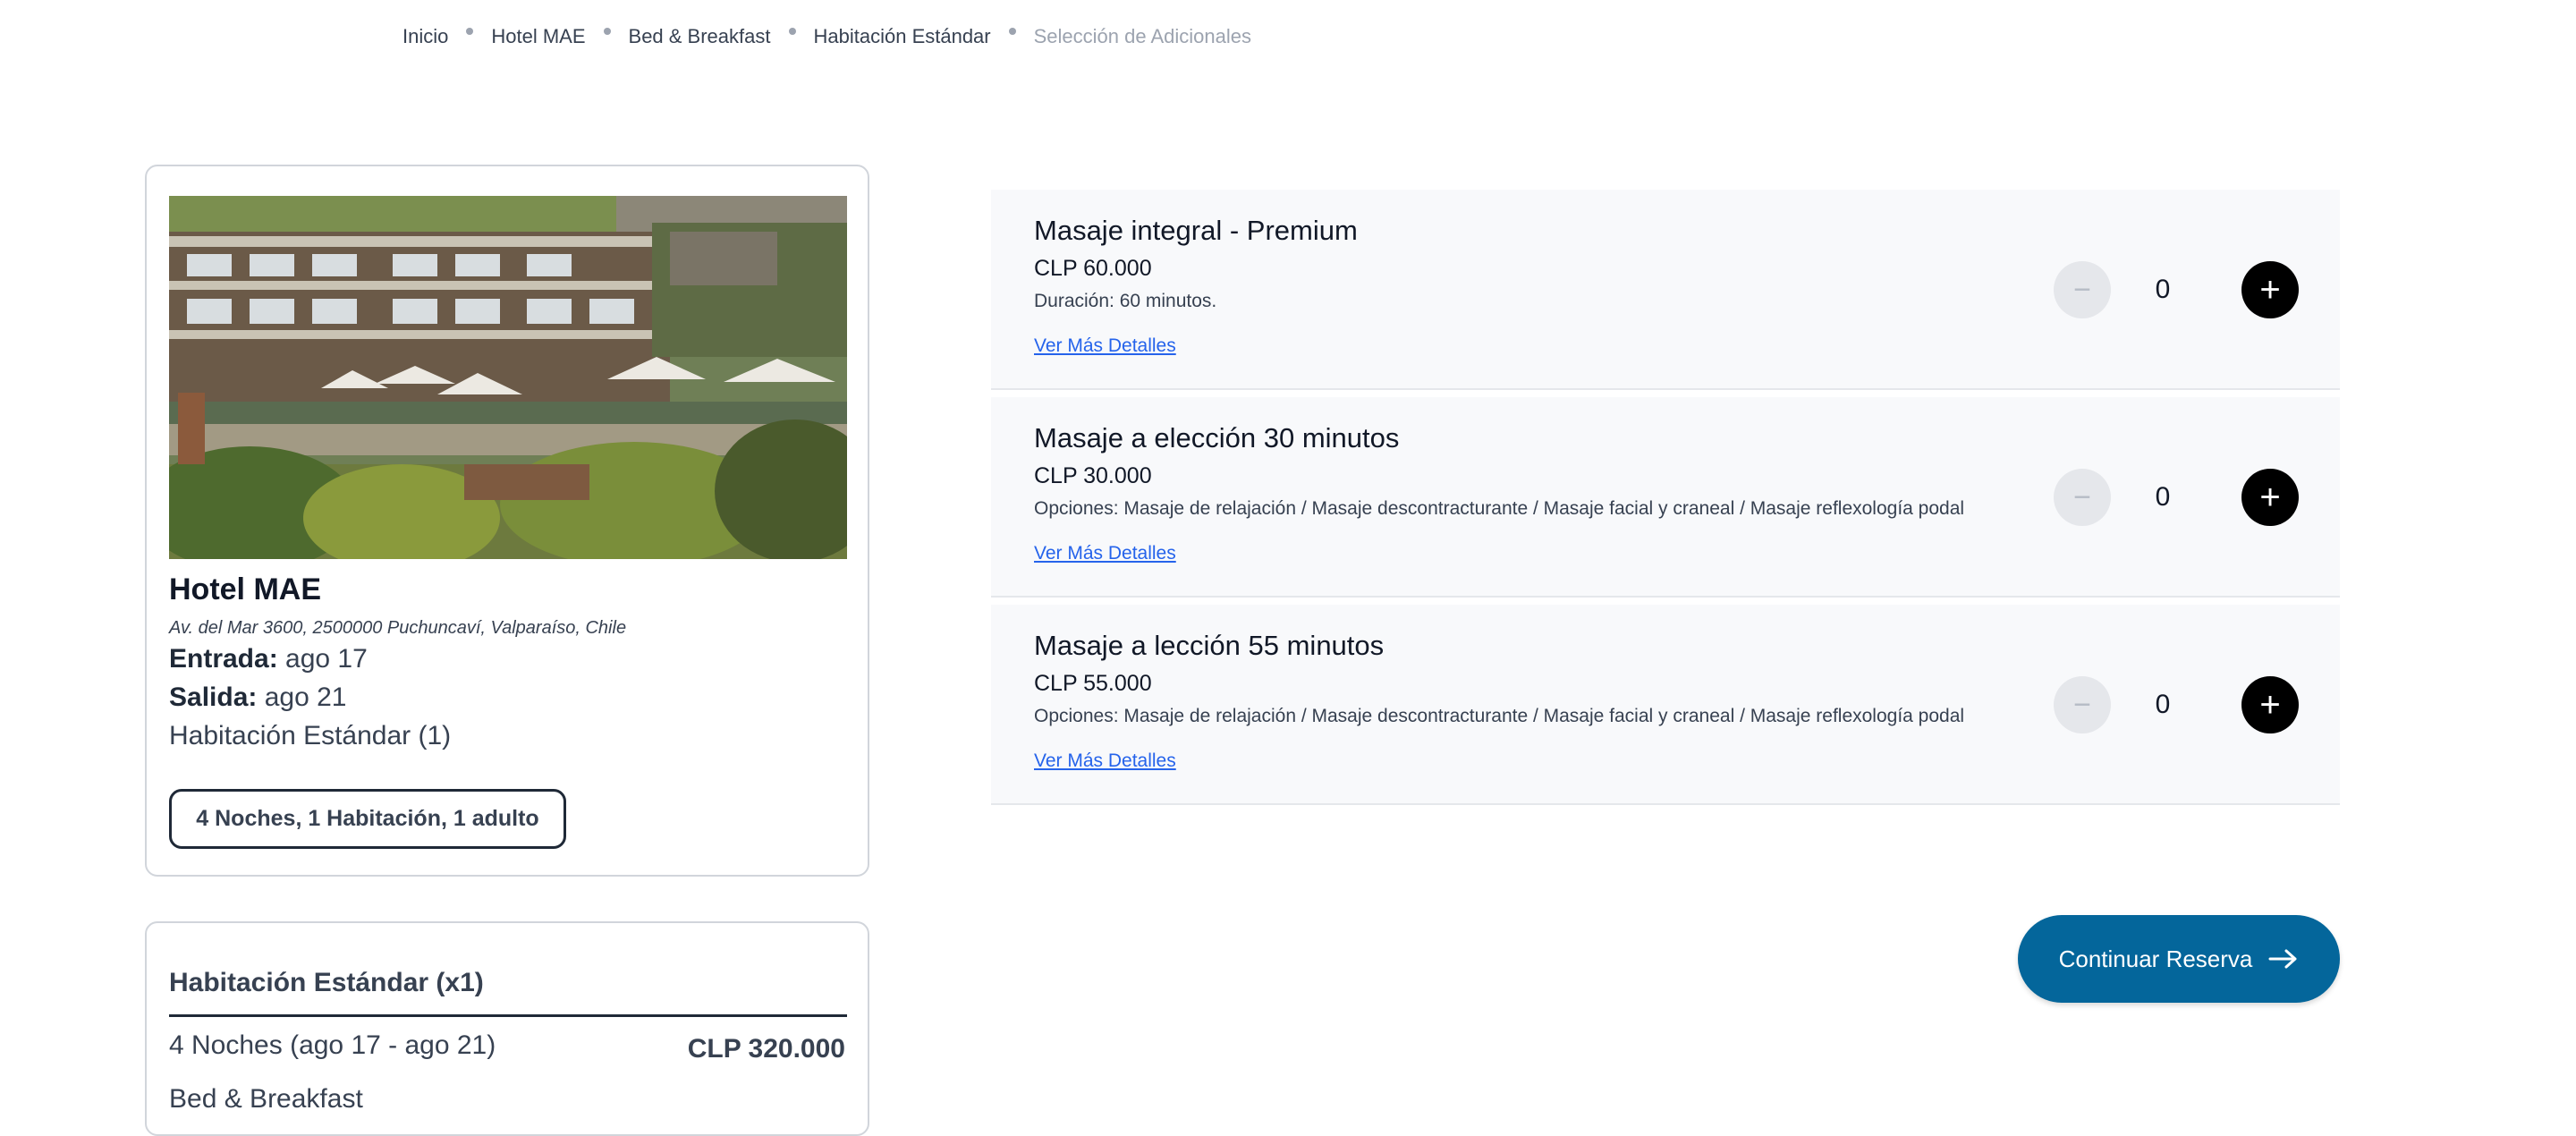  Describe the element at coordinates (700, 36) in the screenshot. I see `breadcrumb-item-plan: Bed & Breakfast` at that location.